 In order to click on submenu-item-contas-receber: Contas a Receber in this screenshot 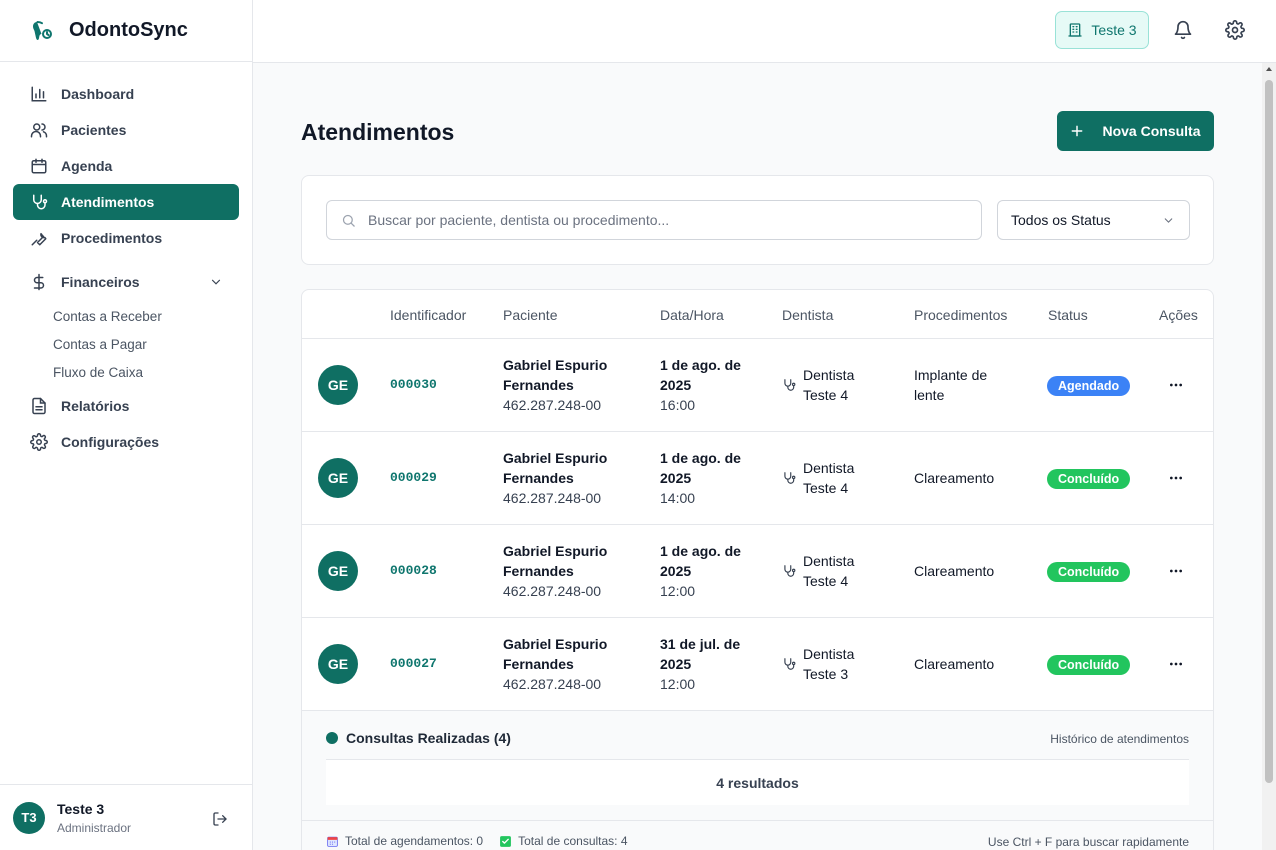, I will do `click(126, 316)`.